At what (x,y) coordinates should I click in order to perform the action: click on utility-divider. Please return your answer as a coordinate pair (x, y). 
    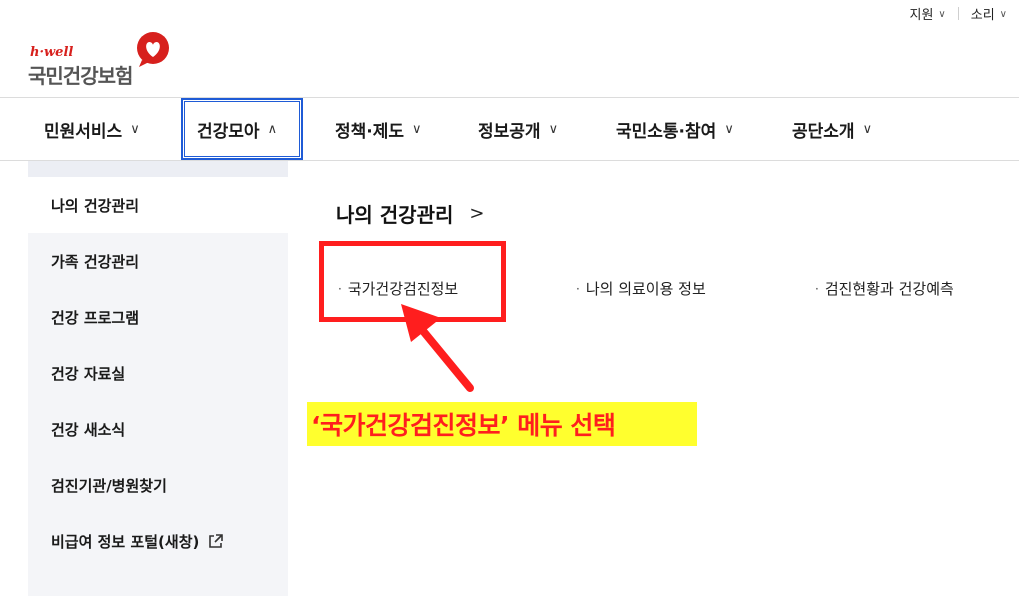
    Looking at the image, I should click on (958, 13).